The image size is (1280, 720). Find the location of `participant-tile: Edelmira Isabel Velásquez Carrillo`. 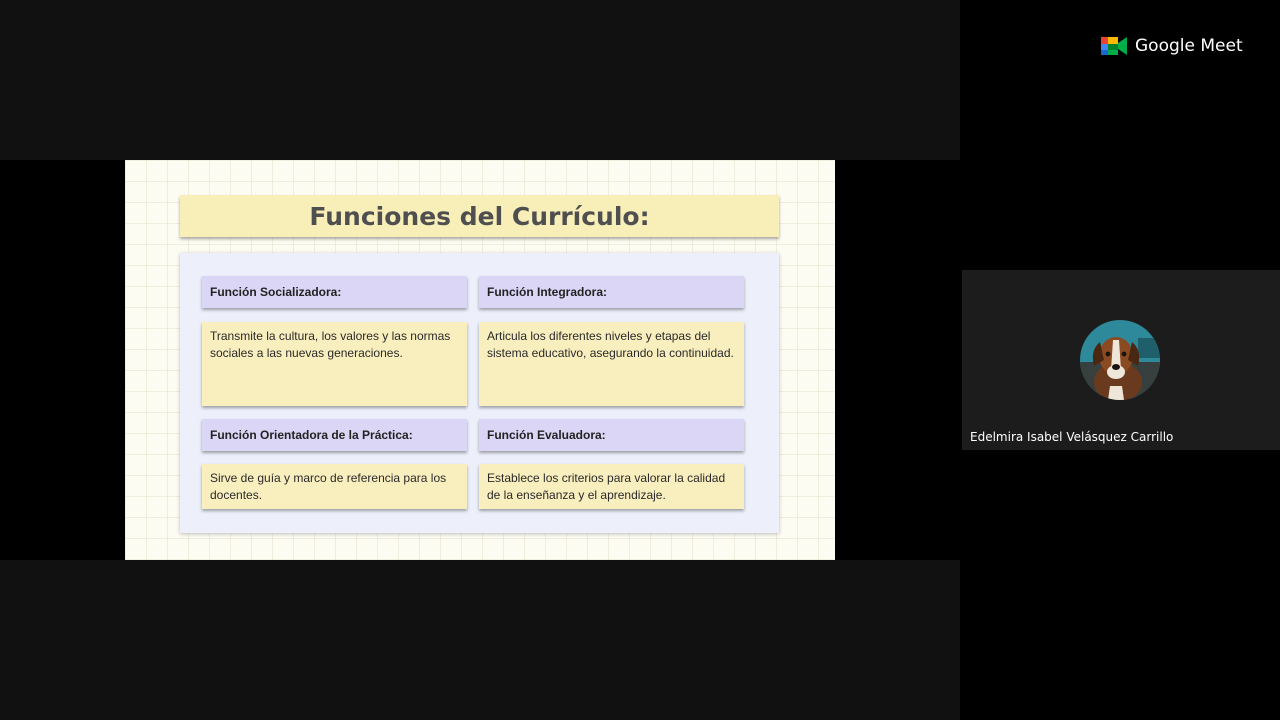

participant-tile: Edelmira Isabel Velásquez Carrillo is located at coordinates (1121, 360).